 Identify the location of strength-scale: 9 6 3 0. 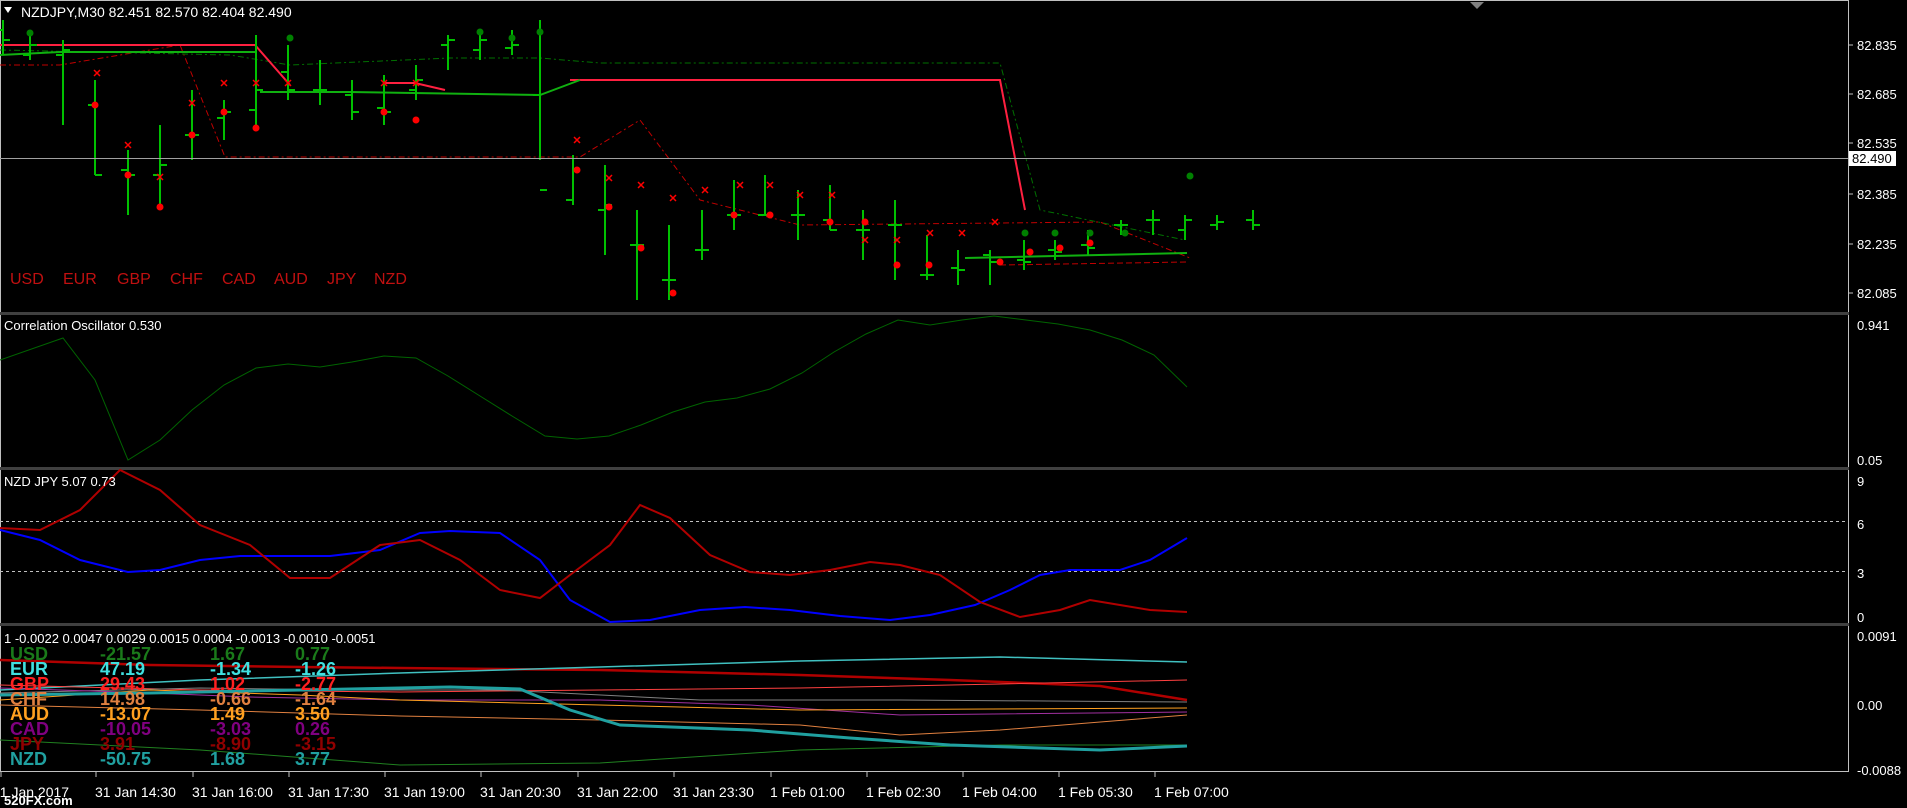
(1860, 549).